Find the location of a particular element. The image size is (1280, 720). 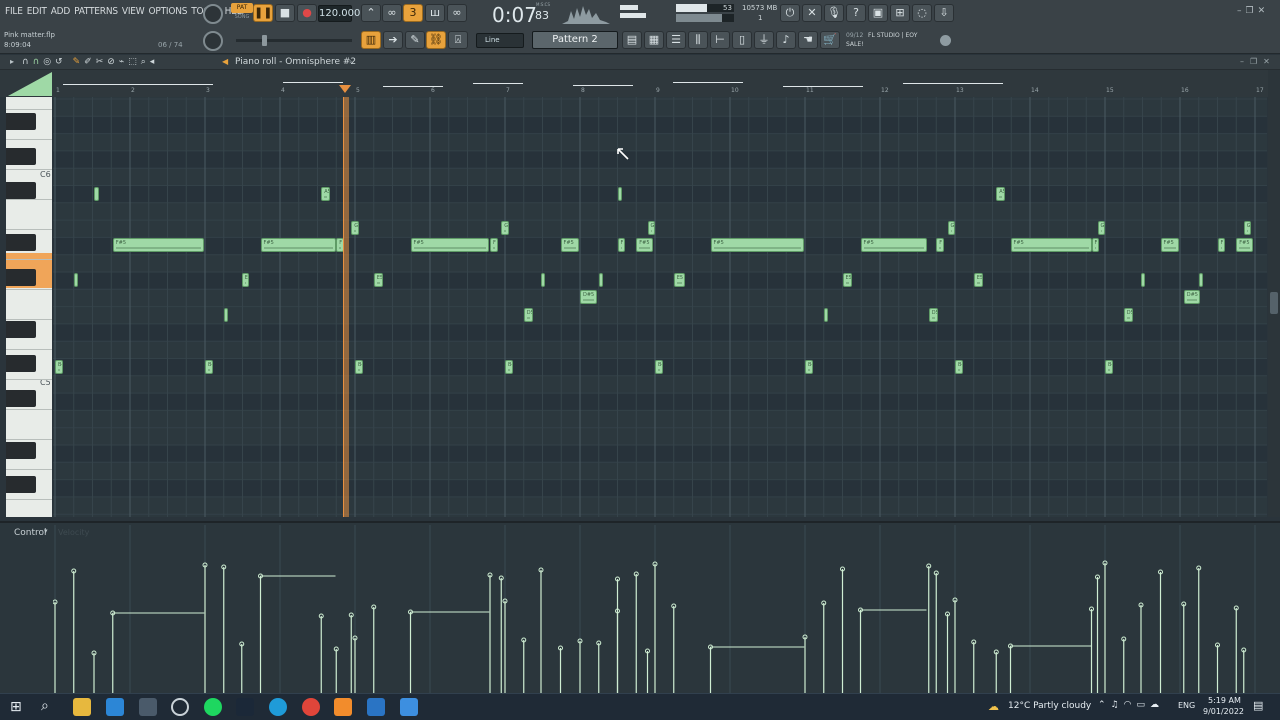

master-pitch-knob is located at coordinates (213, 41).